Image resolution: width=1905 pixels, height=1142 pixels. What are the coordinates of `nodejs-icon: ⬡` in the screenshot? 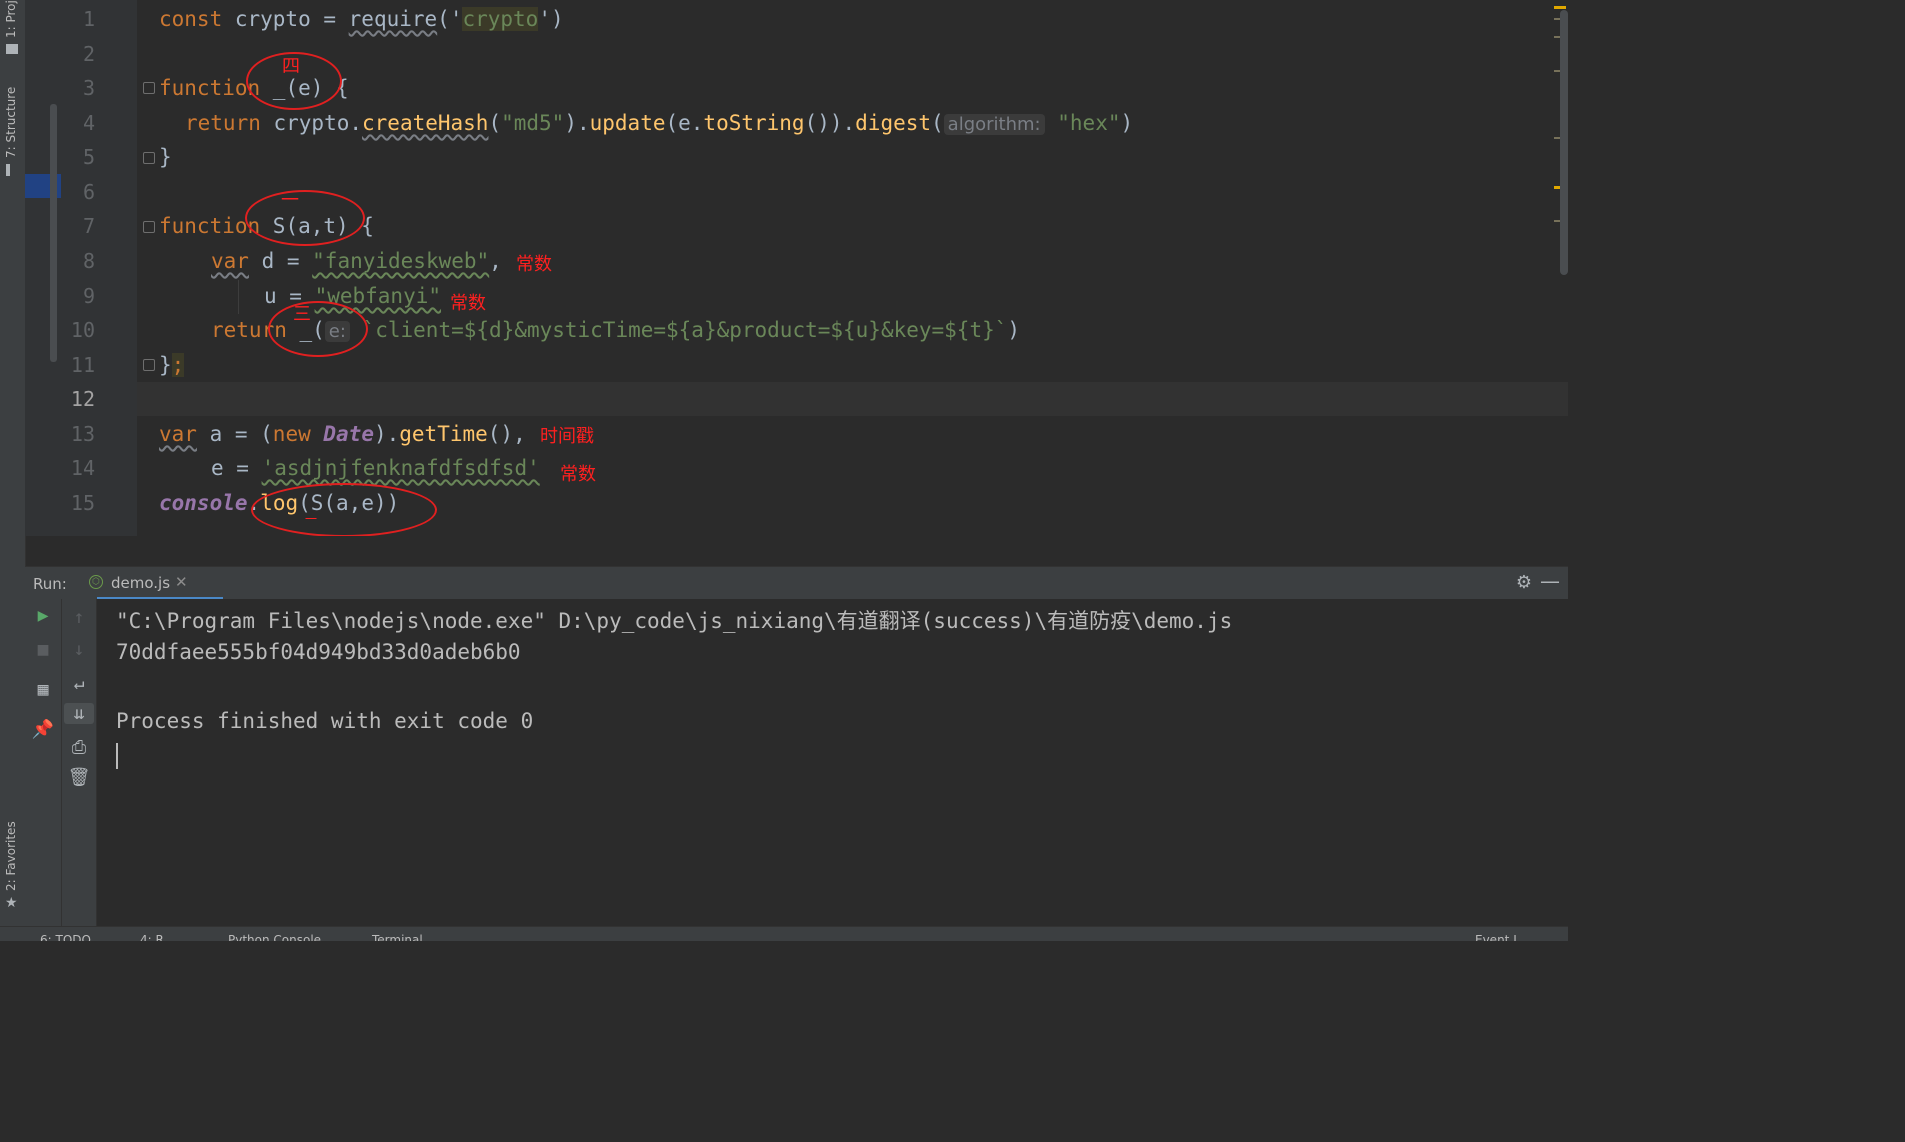 It's located at (96, 582).